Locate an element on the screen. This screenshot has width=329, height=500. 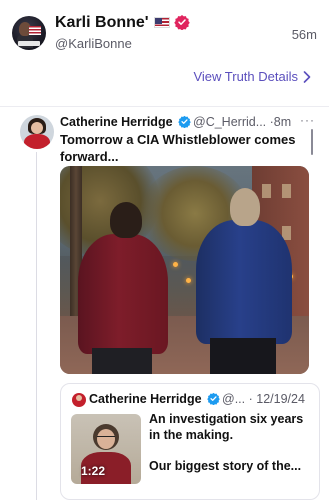
video-duration: 1:22 is located at coordinates (93, 471).